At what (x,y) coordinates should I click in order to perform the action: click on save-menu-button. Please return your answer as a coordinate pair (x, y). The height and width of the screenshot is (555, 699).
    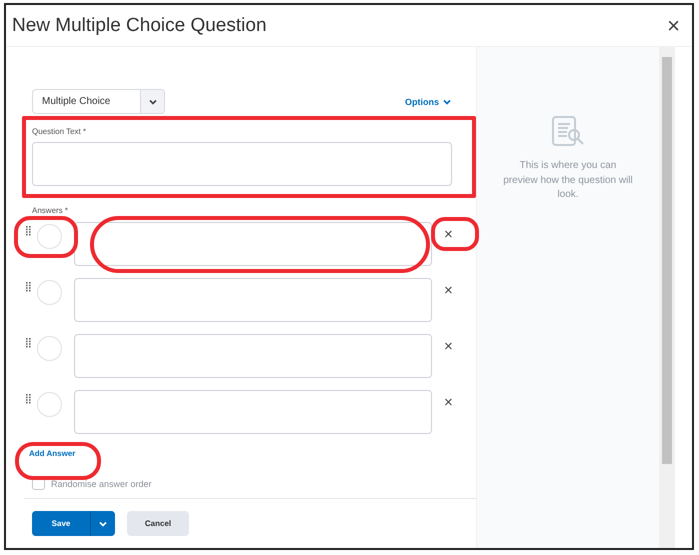
    Looking at the image, I should click on (102, 523).